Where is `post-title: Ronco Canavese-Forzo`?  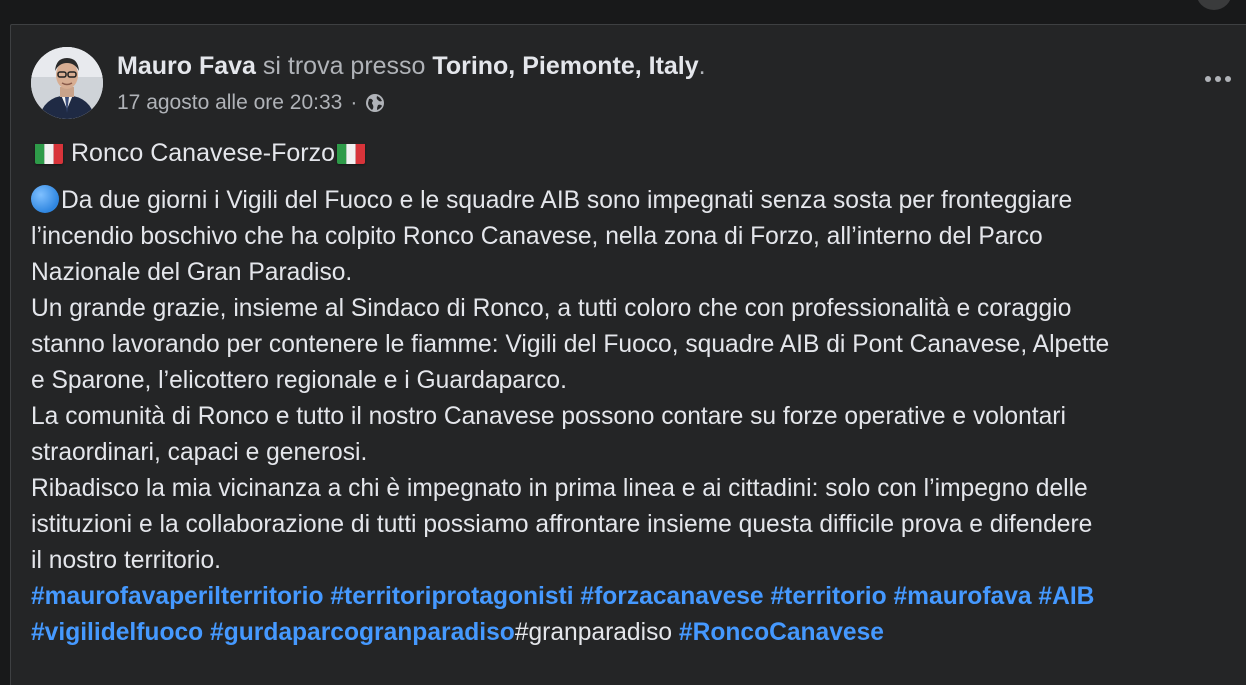
post-title: Ronco Canavese-Forzo is located at coordinates (200, 153).